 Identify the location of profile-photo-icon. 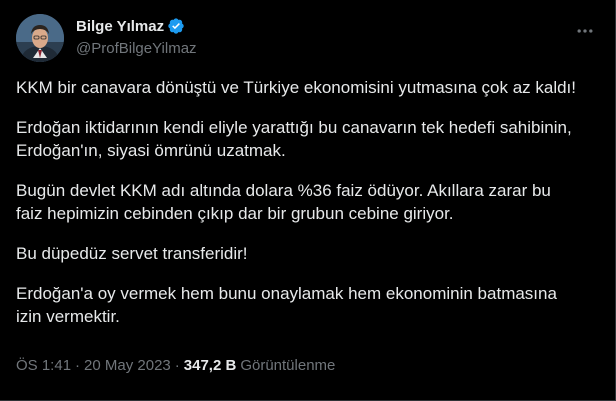
(40, 38).